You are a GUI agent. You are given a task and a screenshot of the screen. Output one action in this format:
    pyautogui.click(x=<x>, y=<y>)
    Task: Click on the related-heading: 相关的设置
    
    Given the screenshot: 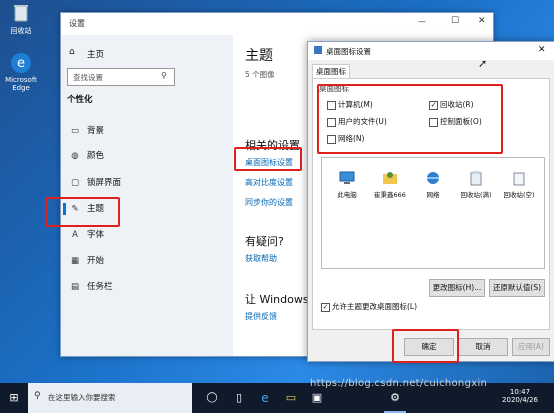 What is the action you would take?
    pyautogui.click(x=272, y=145)
    